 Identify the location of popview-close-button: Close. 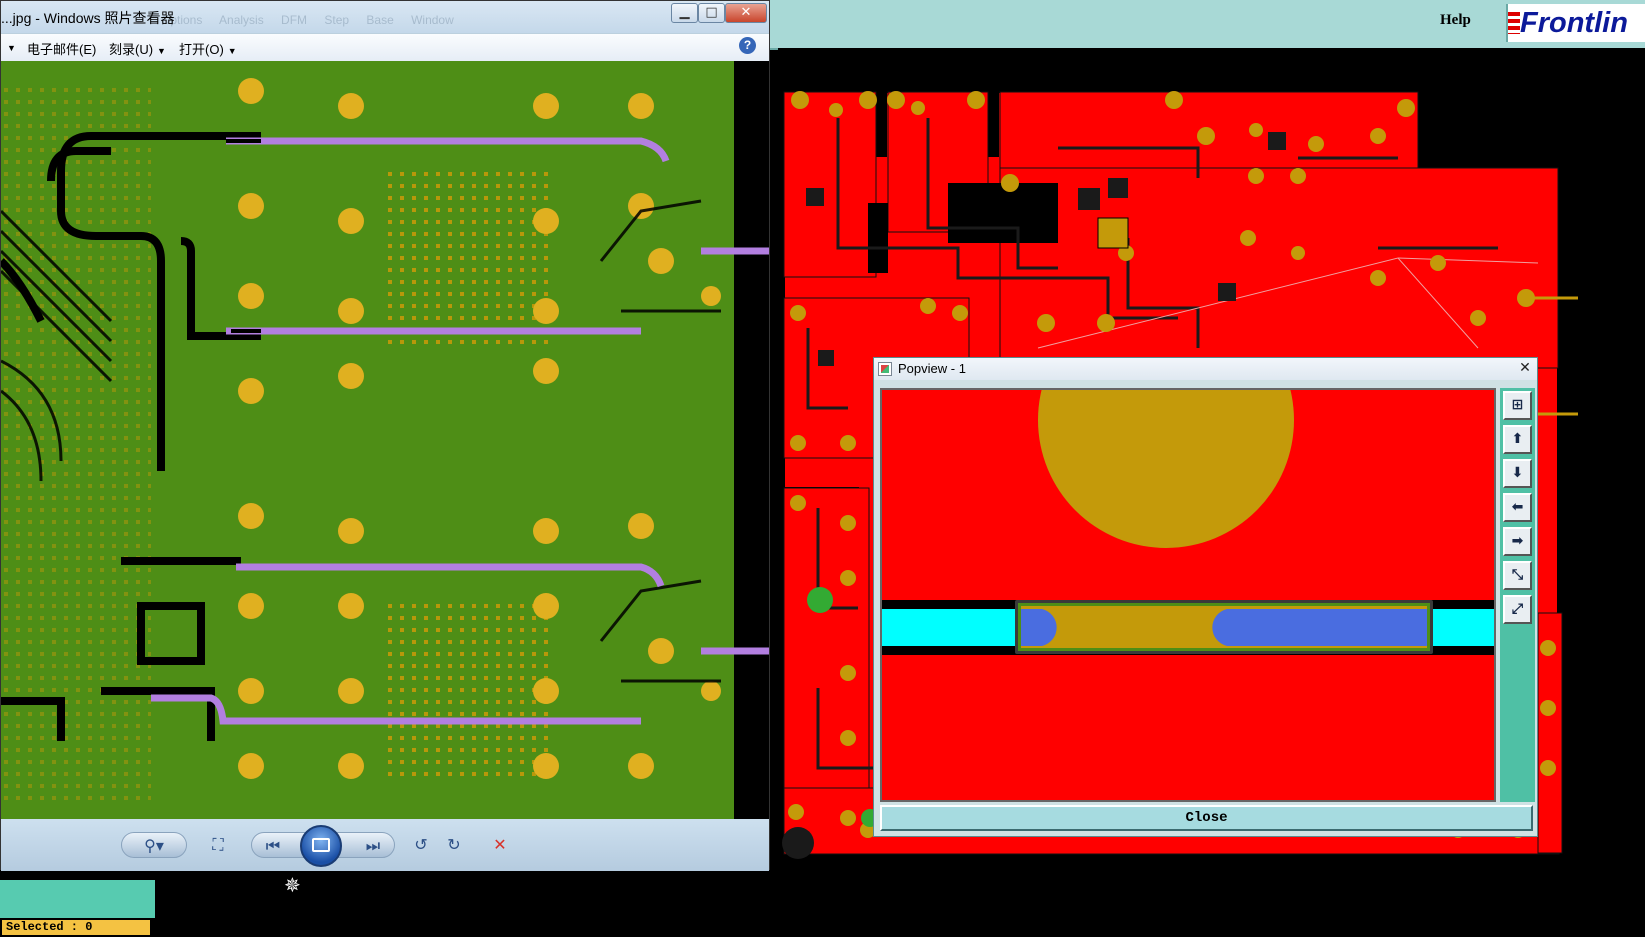
(1206, 818).